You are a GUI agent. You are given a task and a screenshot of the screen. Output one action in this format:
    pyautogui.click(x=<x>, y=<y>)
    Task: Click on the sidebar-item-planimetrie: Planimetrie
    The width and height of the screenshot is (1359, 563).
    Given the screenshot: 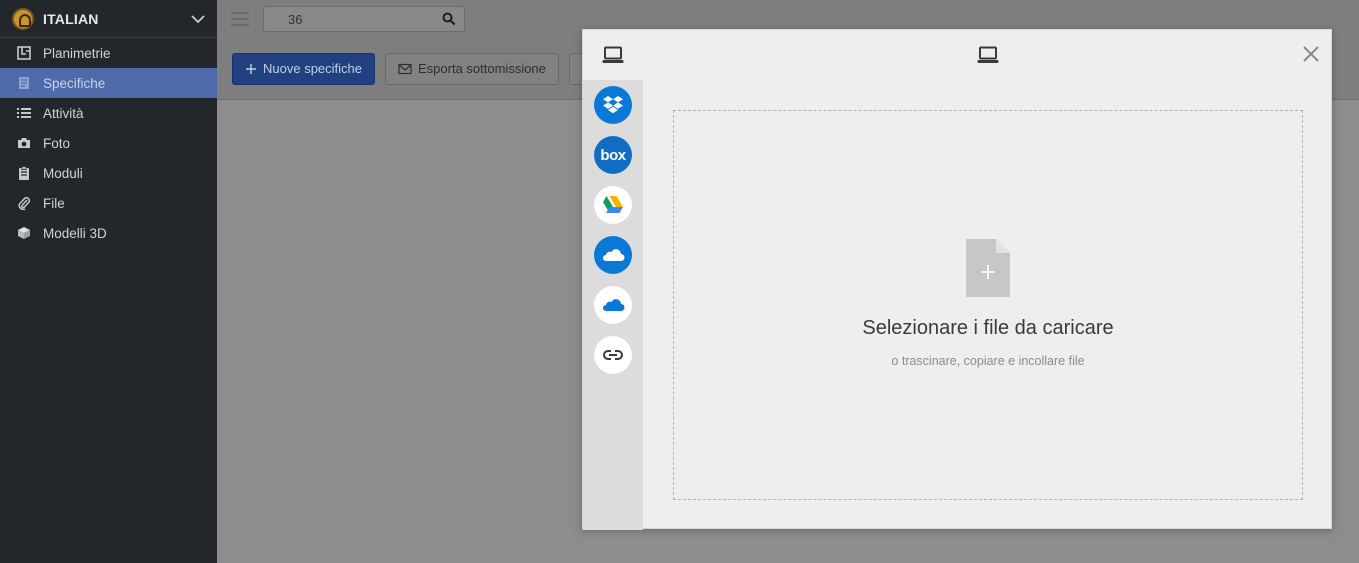 What is the action you would take?
    pyautogui.click(x=108, y=53)
    